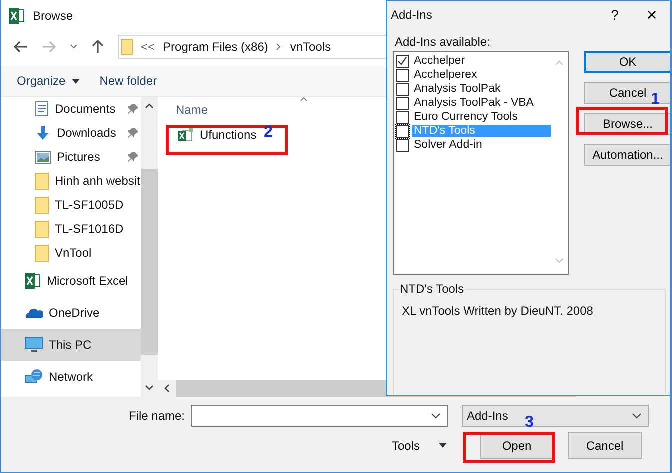 The image size is (672, 473). What do you see at coordinates (498, 311) in the screenshot?
I see `add-in-description: XL vnTools Written by DieuNT. 2008` at bounding box center [498, 311].